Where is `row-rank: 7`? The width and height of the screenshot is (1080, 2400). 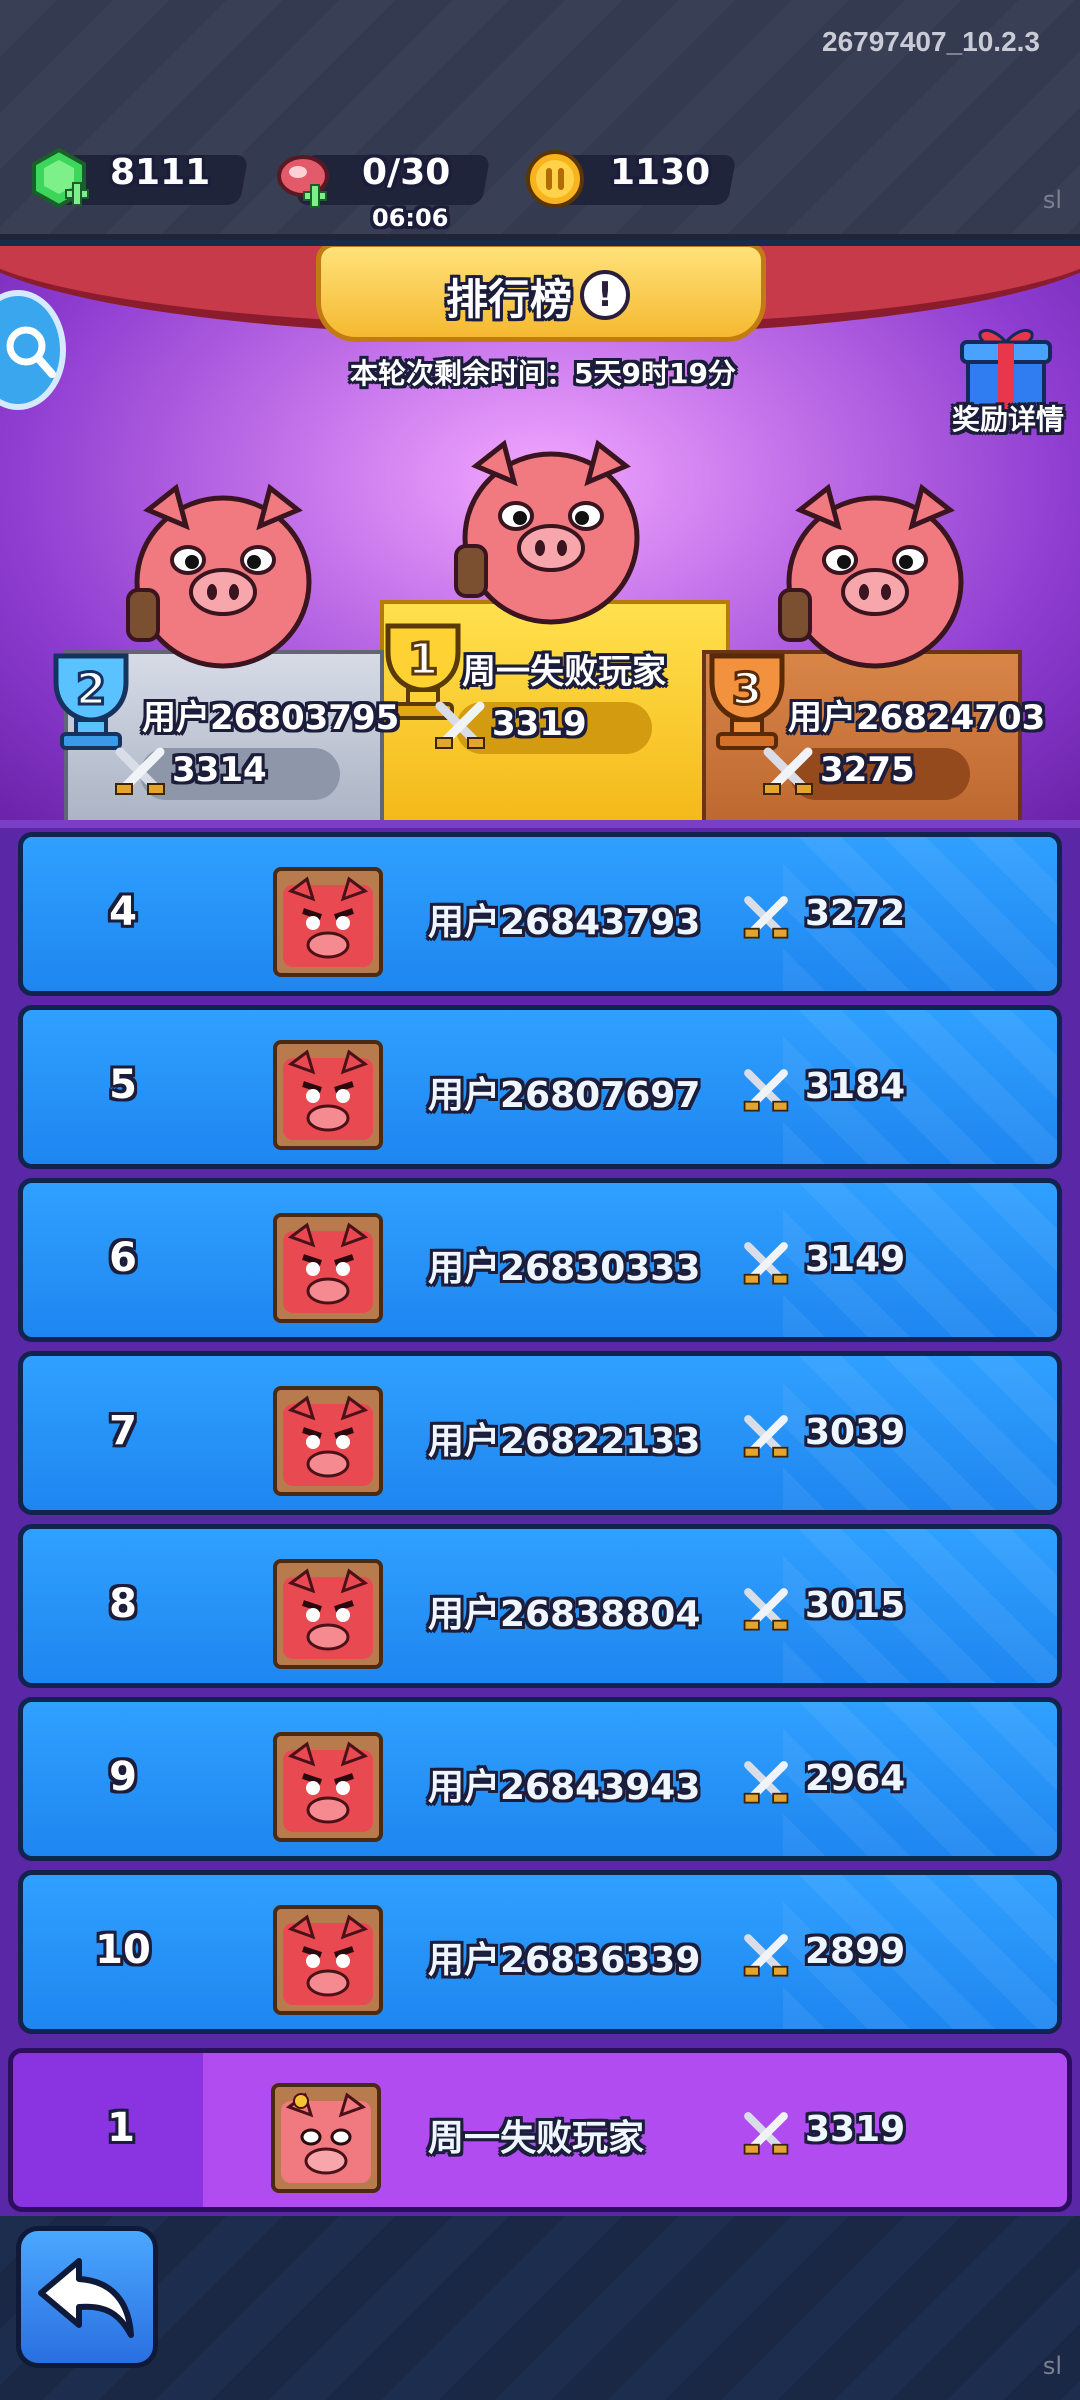
row-rank: 7 is located at coordinates (123, 1431).